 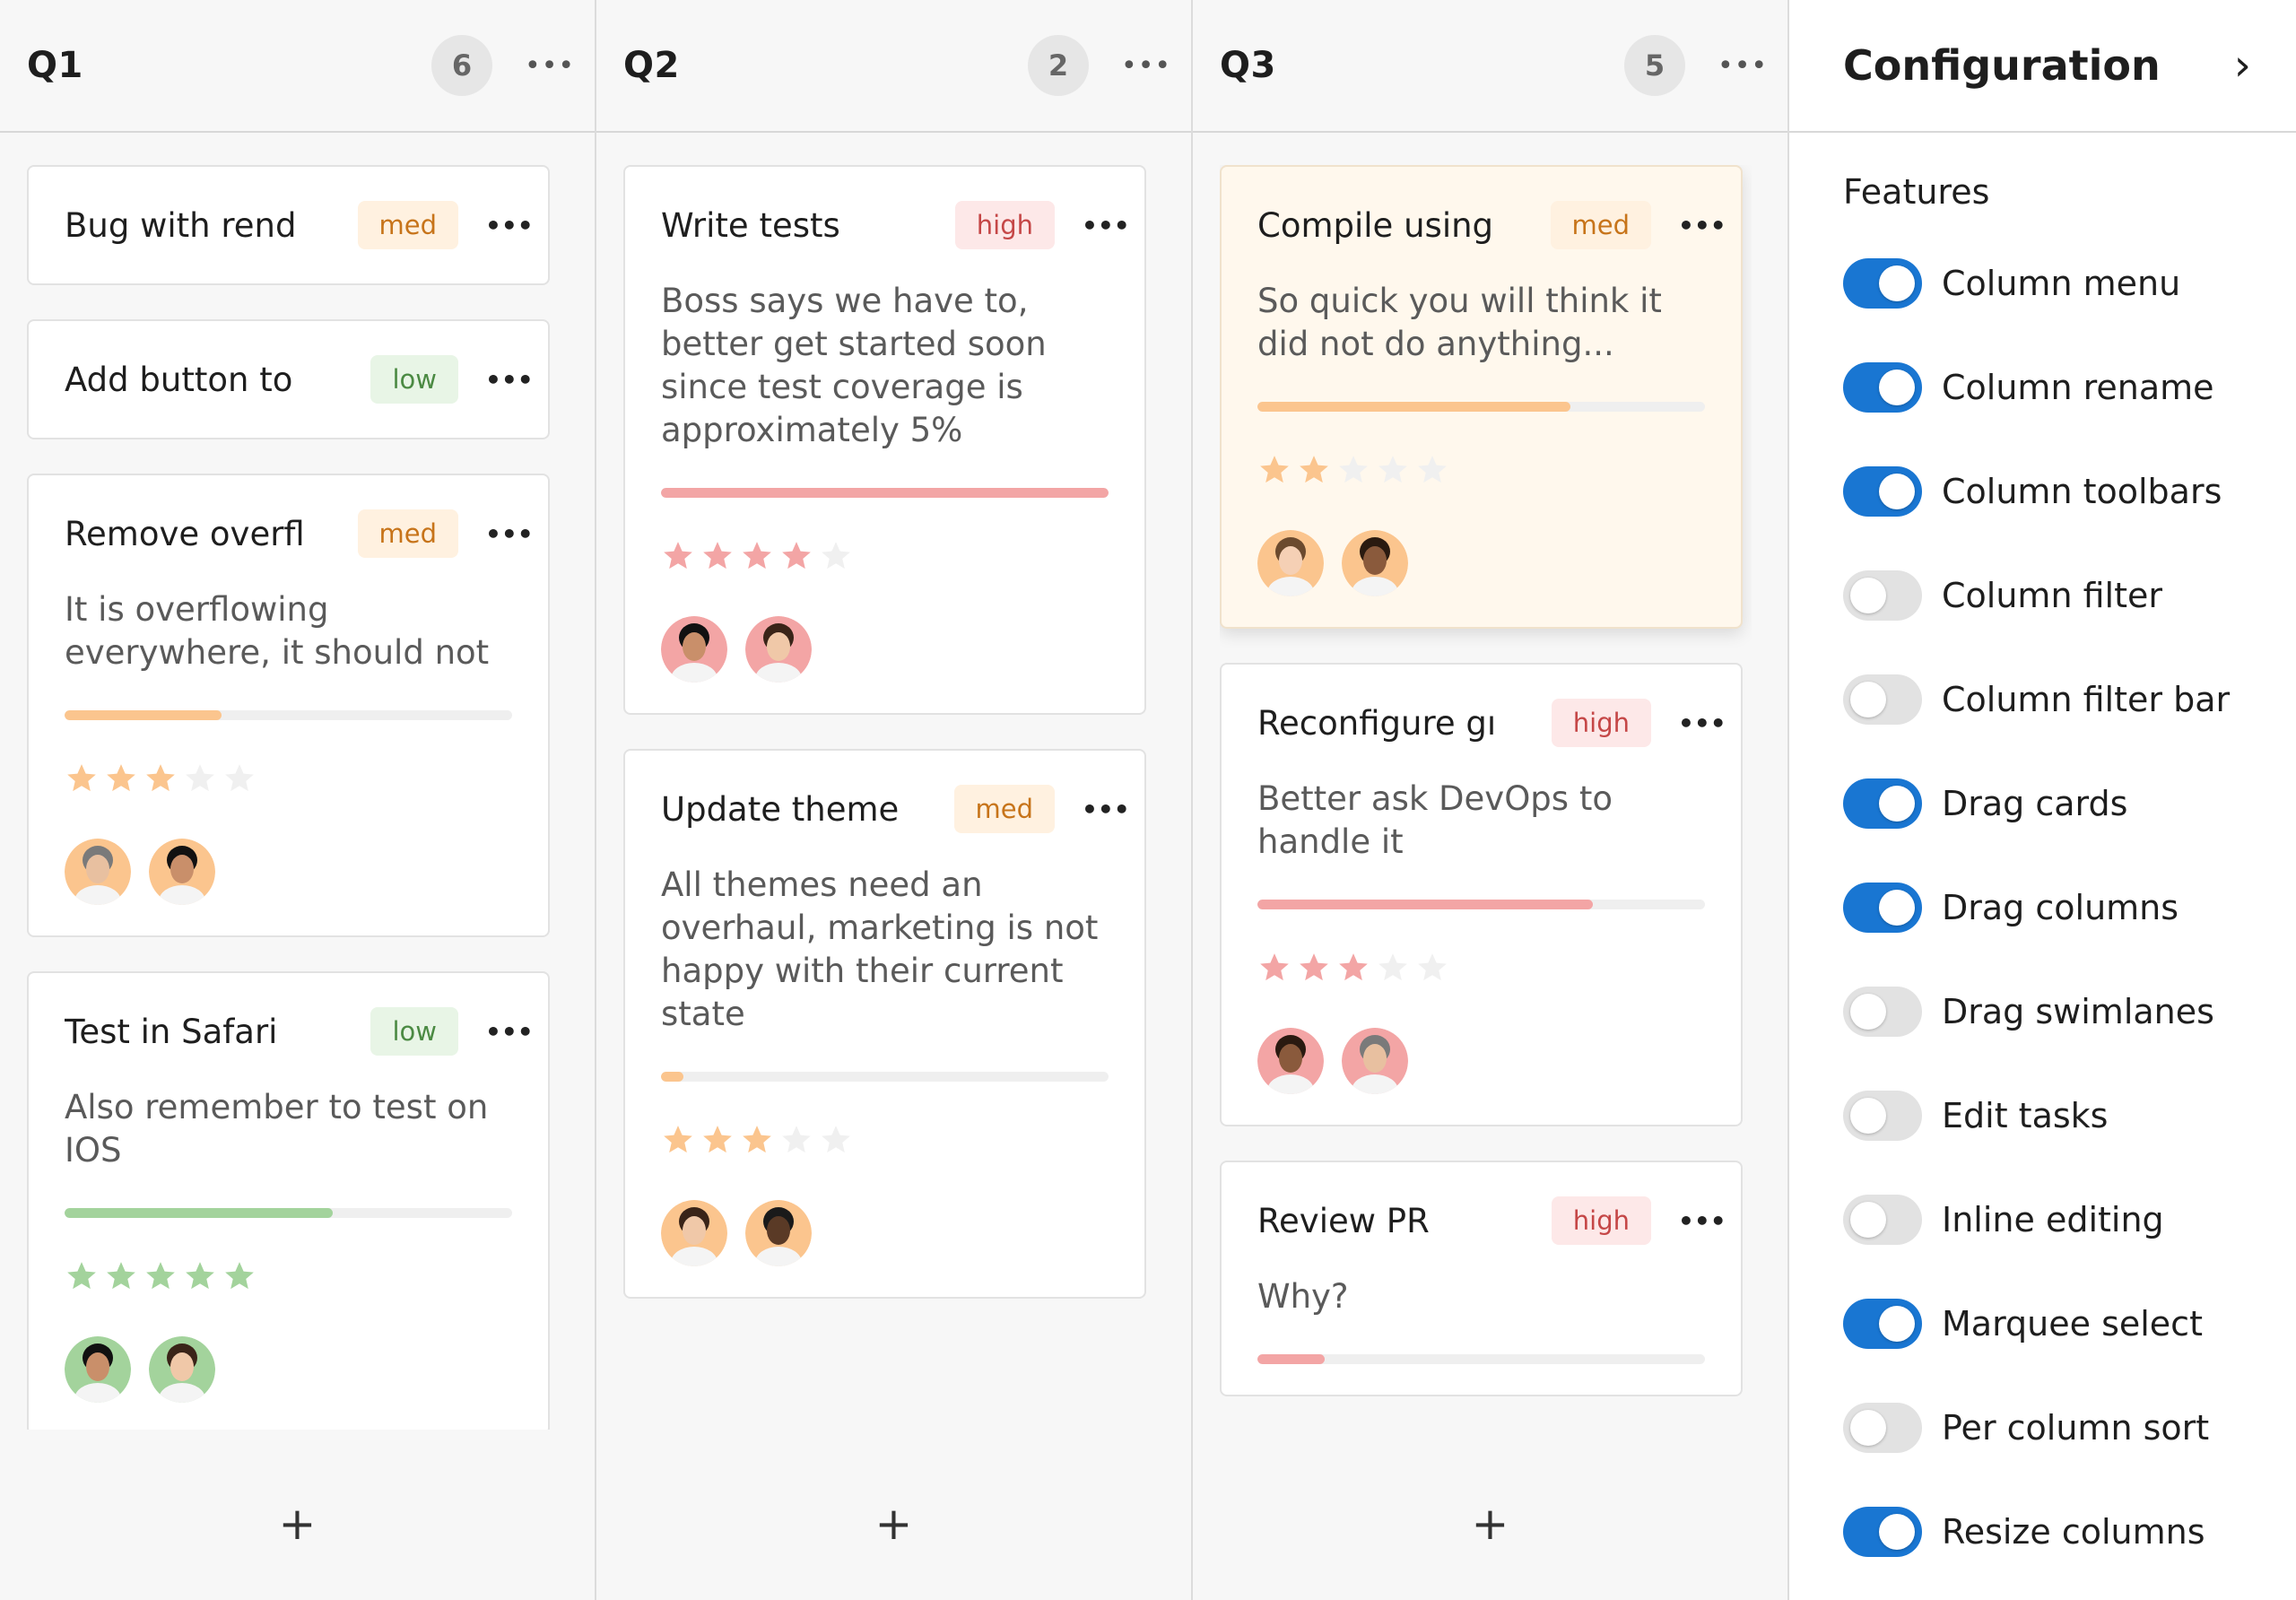 I want to click on task-card: Add button to low •••, so click(x=288, y=379).